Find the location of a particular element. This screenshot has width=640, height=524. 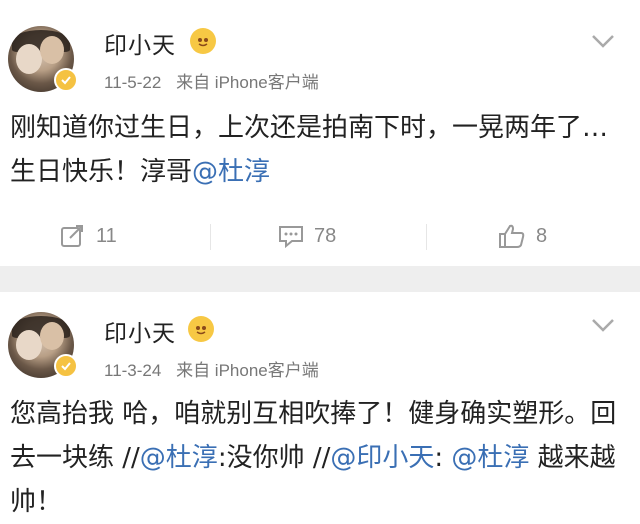

post-text: 刚知道你过生日，上次还是拍南下时，一晃两年了…生日快乐！淳哥 is located at coordinates (309, 150).